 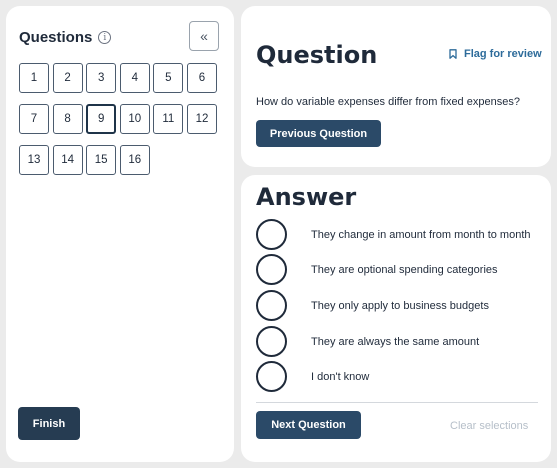 What do you see at coordinates (308, 425) in the screenshot?
I see `next-question-button: Next Question` at bounding box center [308, 425].